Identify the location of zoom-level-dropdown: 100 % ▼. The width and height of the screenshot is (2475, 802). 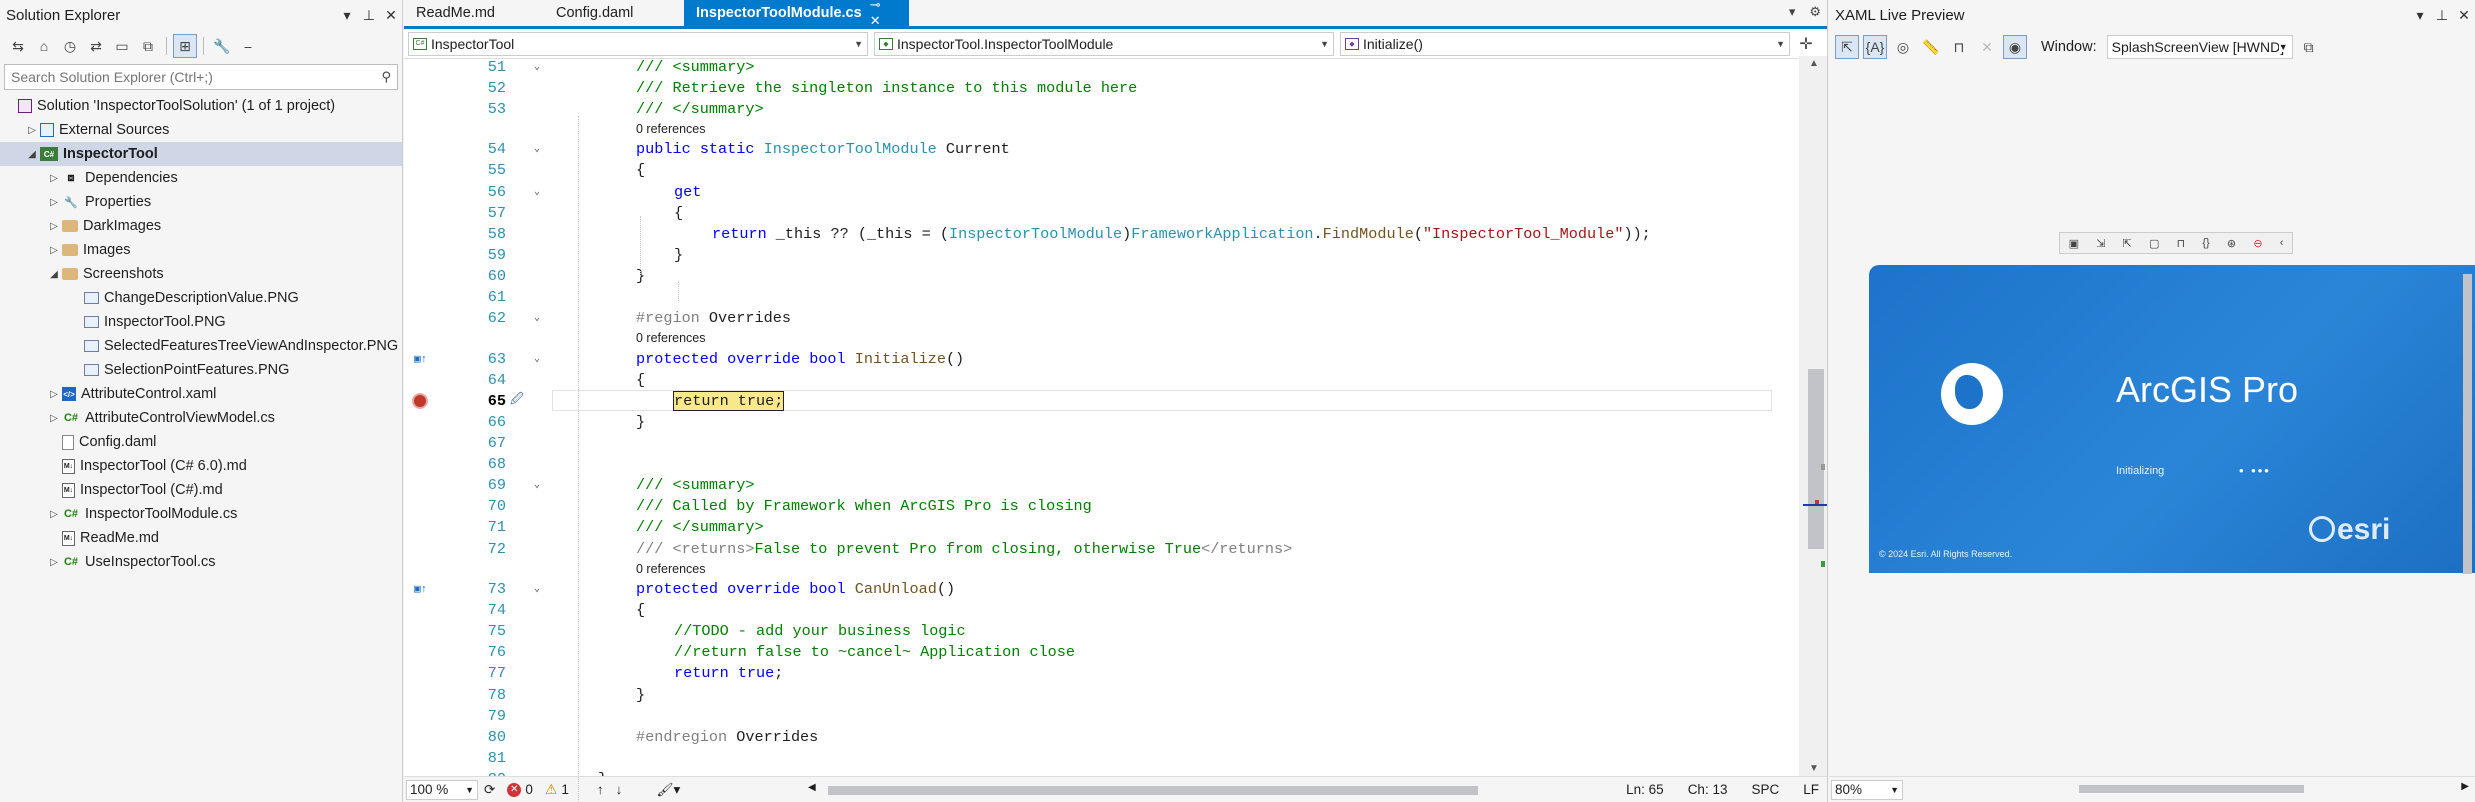
(442, 789).